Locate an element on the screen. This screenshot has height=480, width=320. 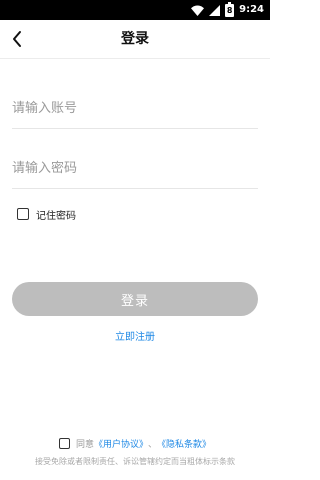
register-link: 立即注册 is located at coordinates (135, 335).